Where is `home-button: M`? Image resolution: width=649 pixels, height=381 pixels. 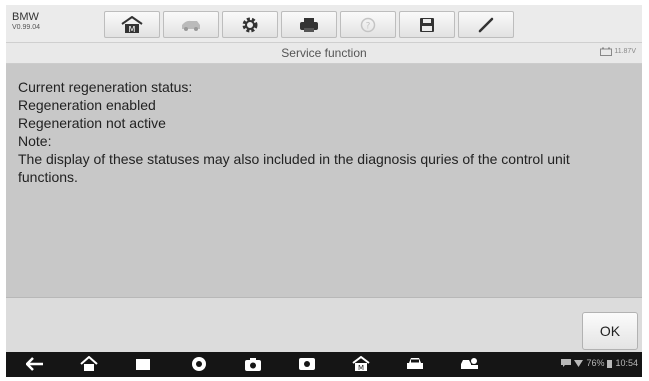
home-button: M is located at coordinates (132, 24).